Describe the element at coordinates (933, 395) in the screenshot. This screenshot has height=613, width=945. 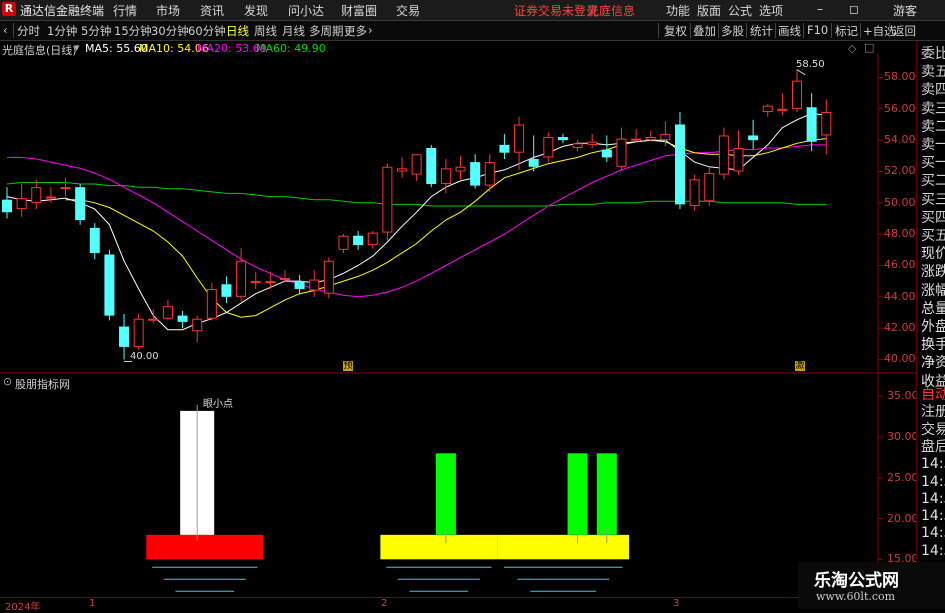
I see `panel-label: 自动` at that location.